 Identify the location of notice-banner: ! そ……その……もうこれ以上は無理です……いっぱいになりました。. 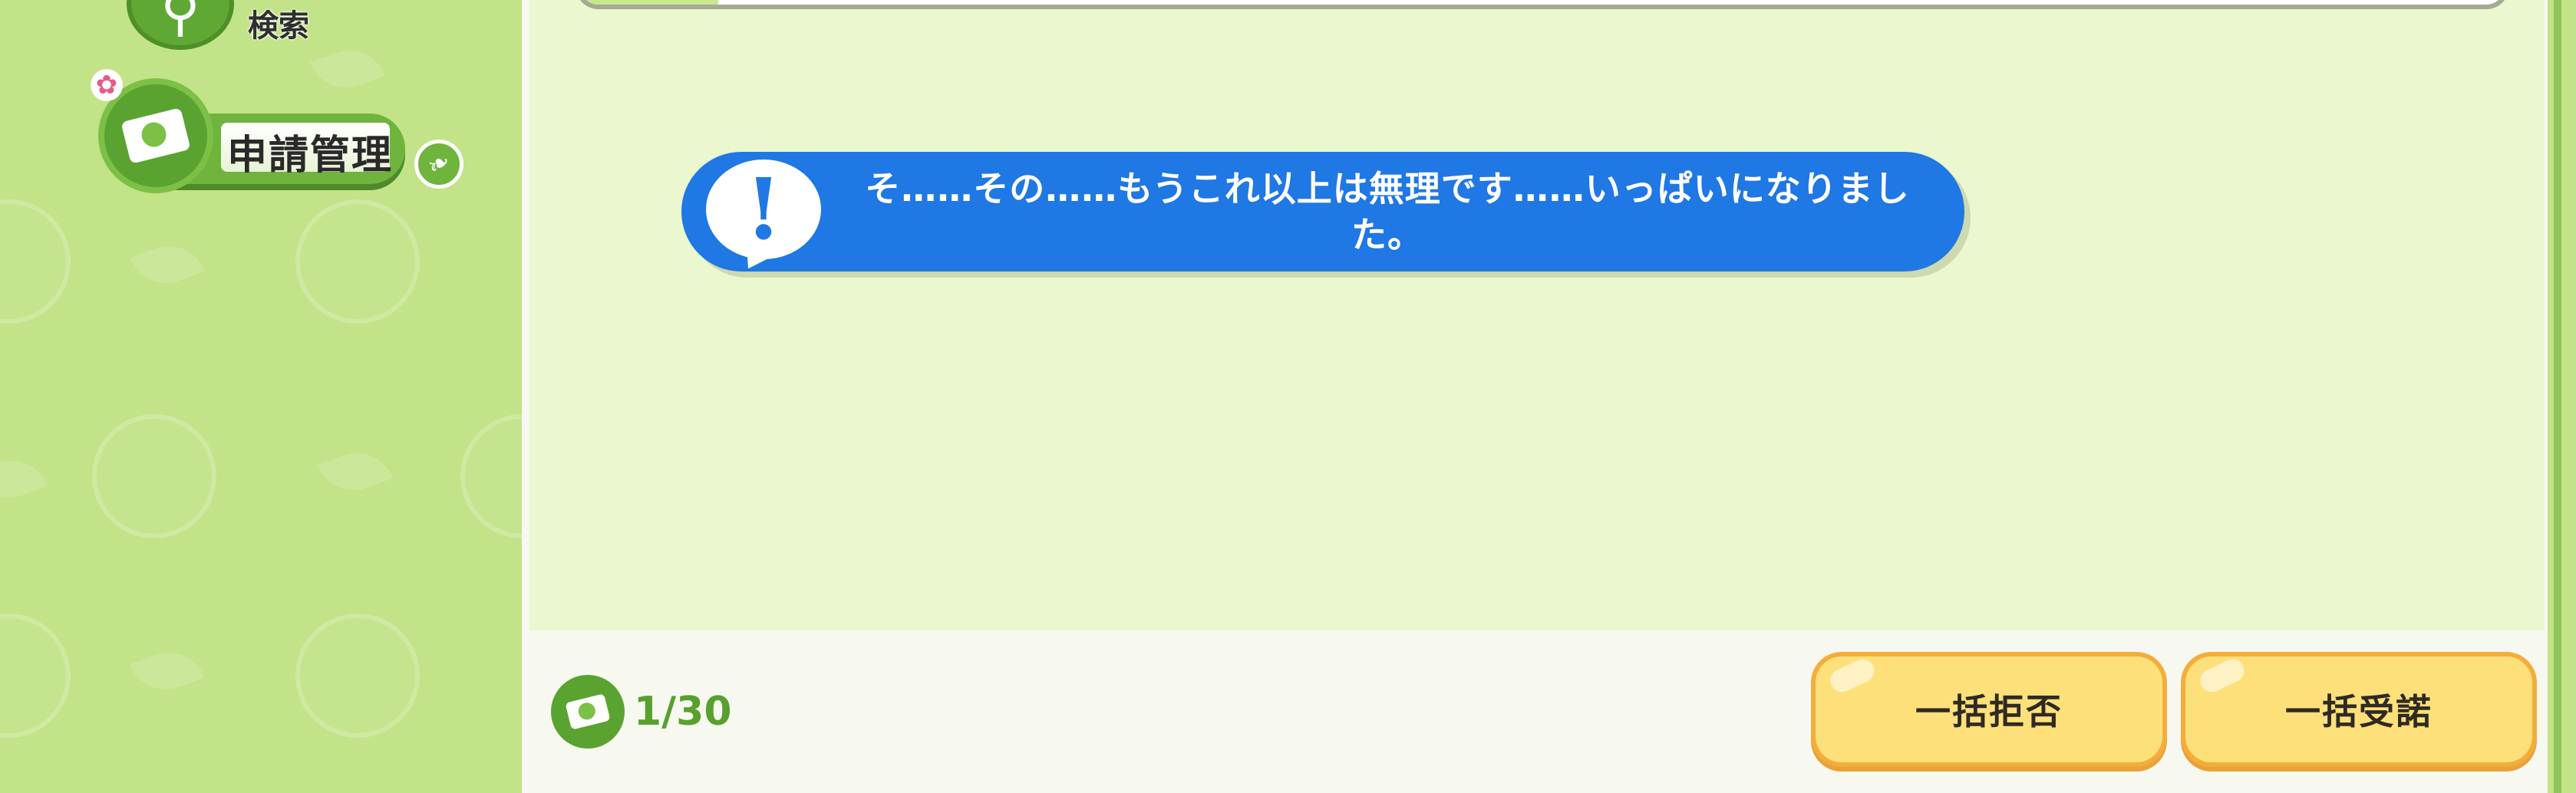
(1322, 211).